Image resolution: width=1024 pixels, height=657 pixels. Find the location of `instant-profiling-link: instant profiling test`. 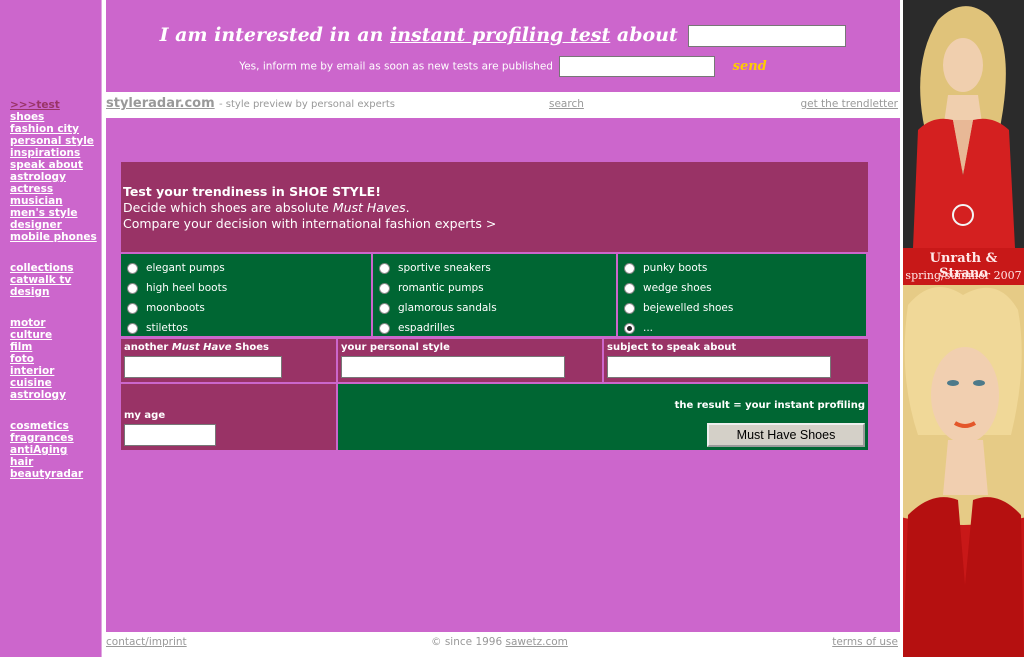

instant-profiling-link: instant profiling test is located at coordinates (500, 35).